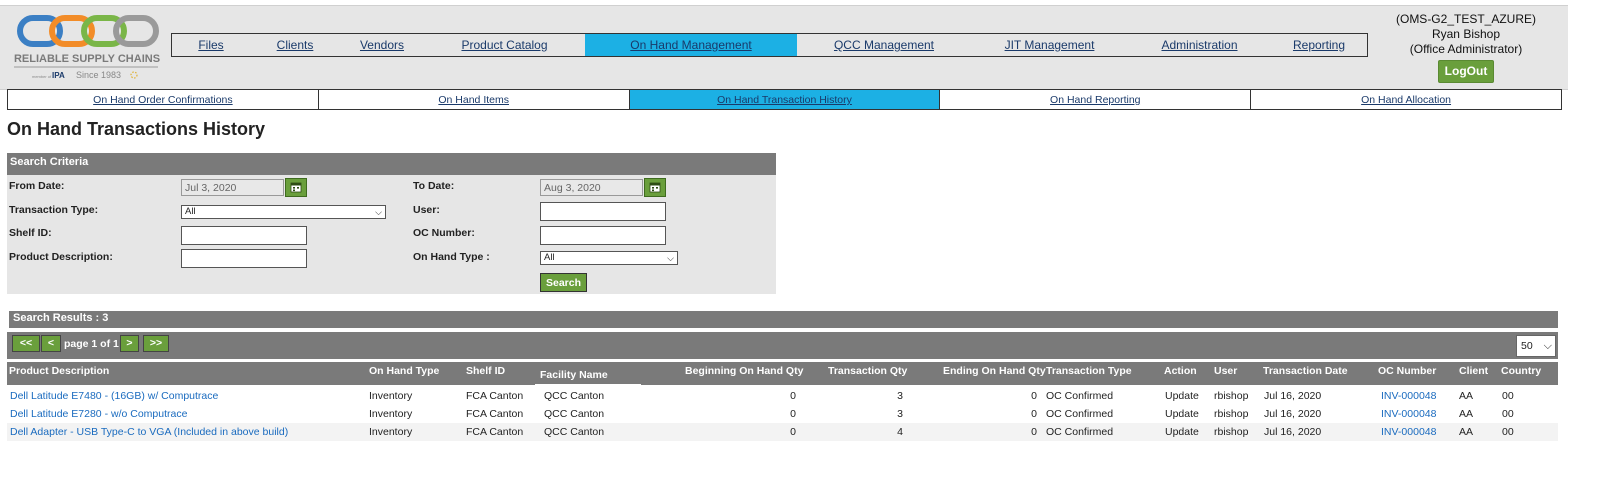  I want to click on shelf-id-input, so click(244, 235).